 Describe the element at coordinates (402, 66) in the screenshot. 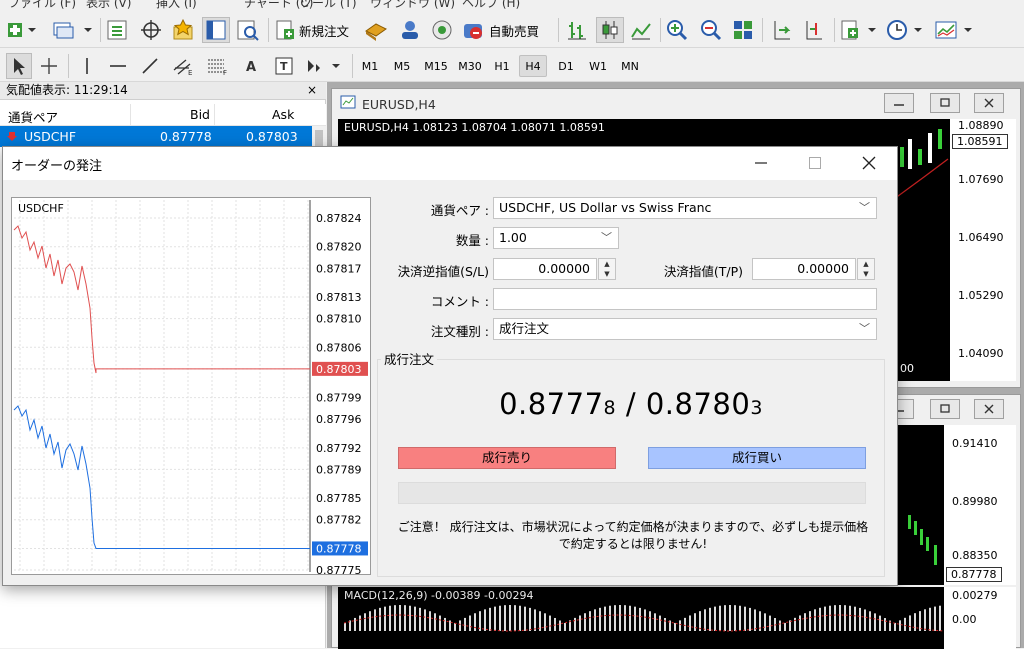

I see `timeframe-m5: M5` at that location.